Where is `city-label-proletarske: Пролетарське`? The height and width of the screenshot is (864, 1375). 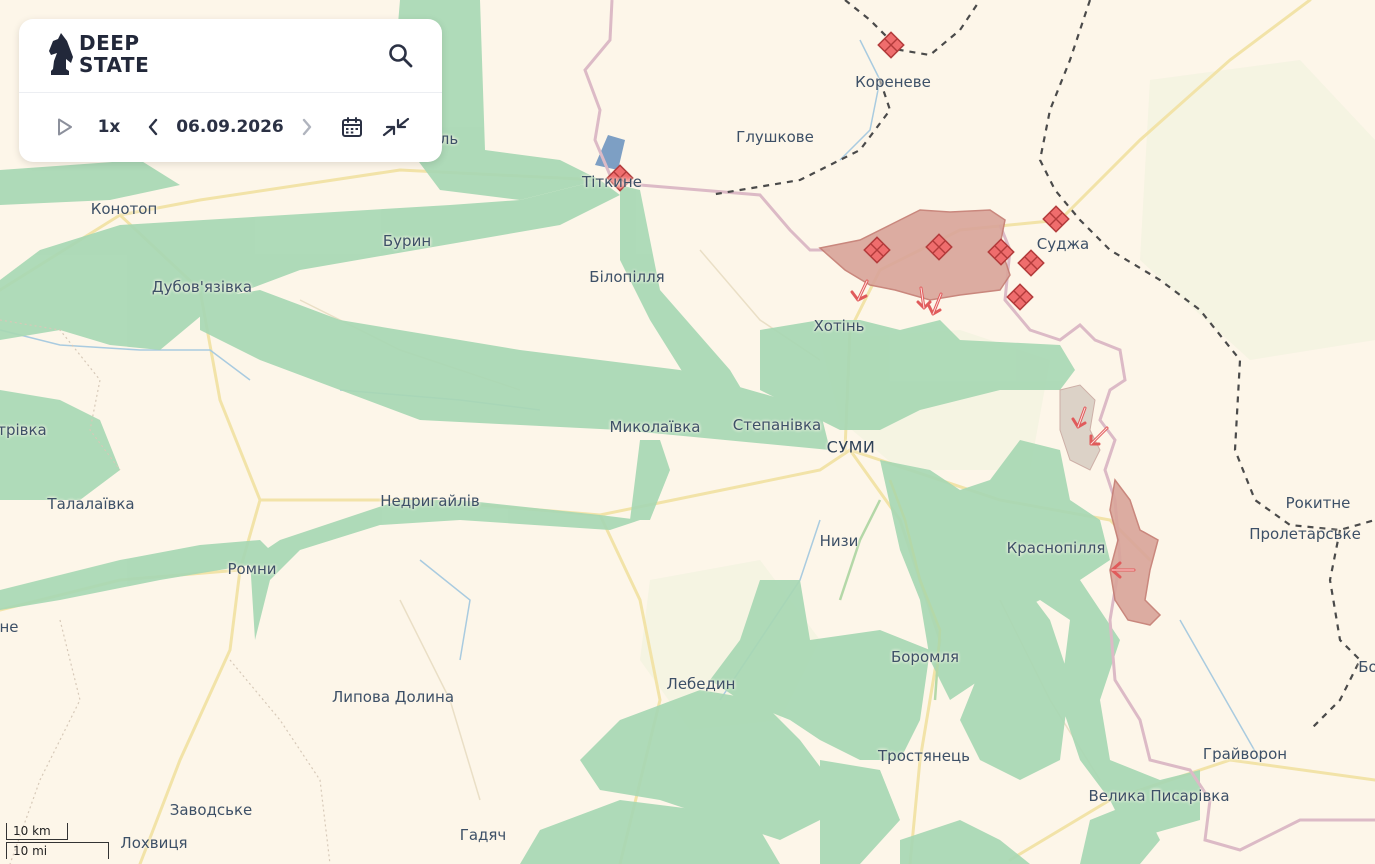 city-label-proletarske: Пролетарське is located at coordinates (1305, 534).